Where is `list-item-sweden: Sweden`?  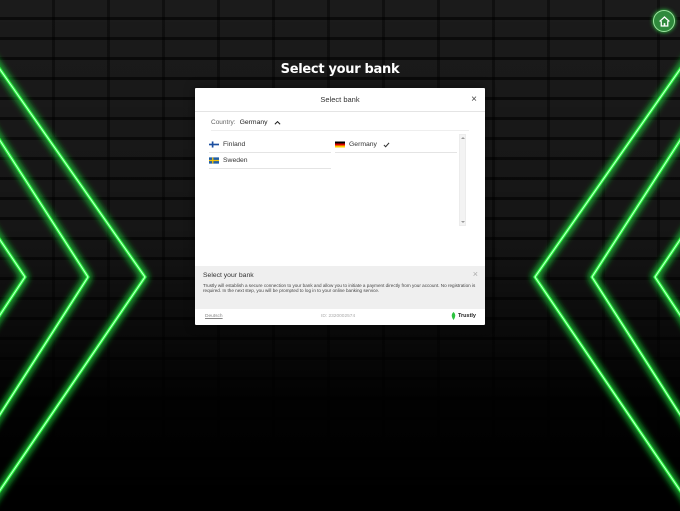 list-item-sweden: Sweden is located at coordinates (270, 161).